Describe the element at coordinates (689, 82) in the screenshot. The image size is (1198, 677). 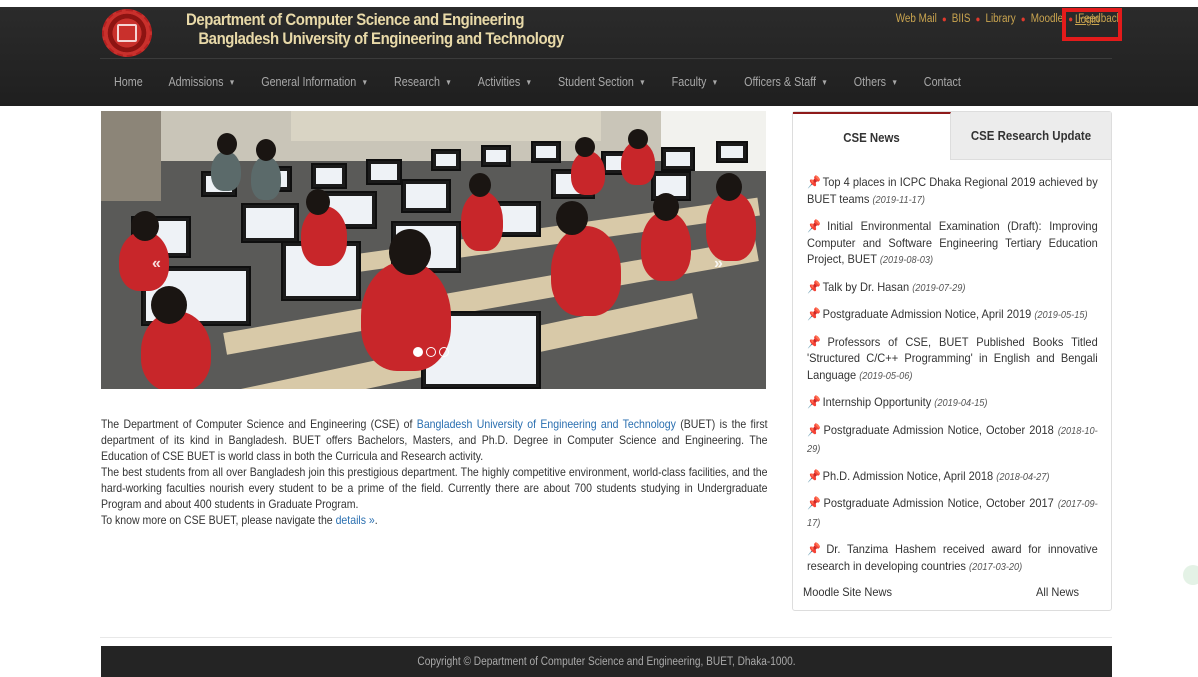
I see `nav-label: Faculty` at that location.